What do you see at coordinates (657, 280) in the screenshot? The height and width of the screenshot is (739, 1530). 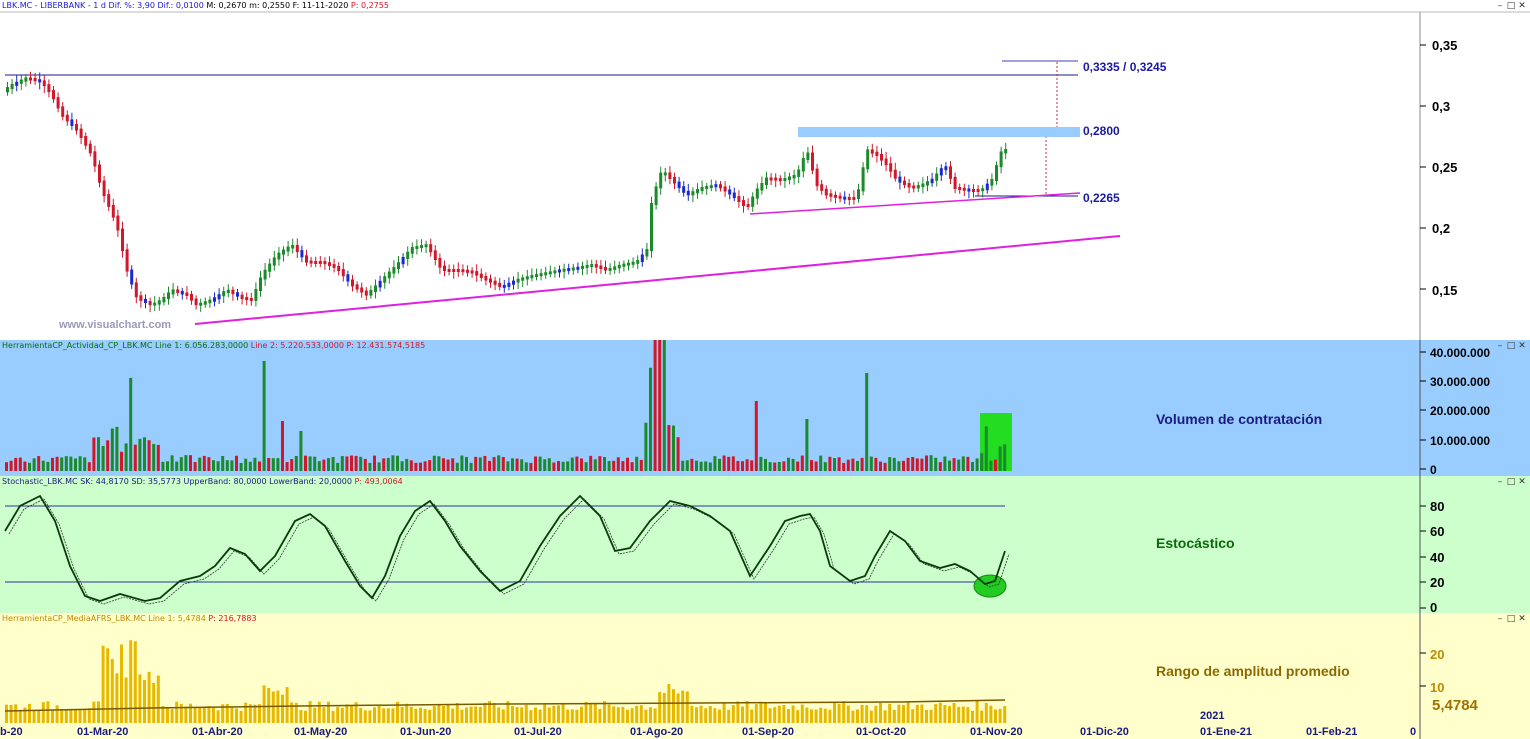 I see `long-trendline` at bounding box center [657, 280].